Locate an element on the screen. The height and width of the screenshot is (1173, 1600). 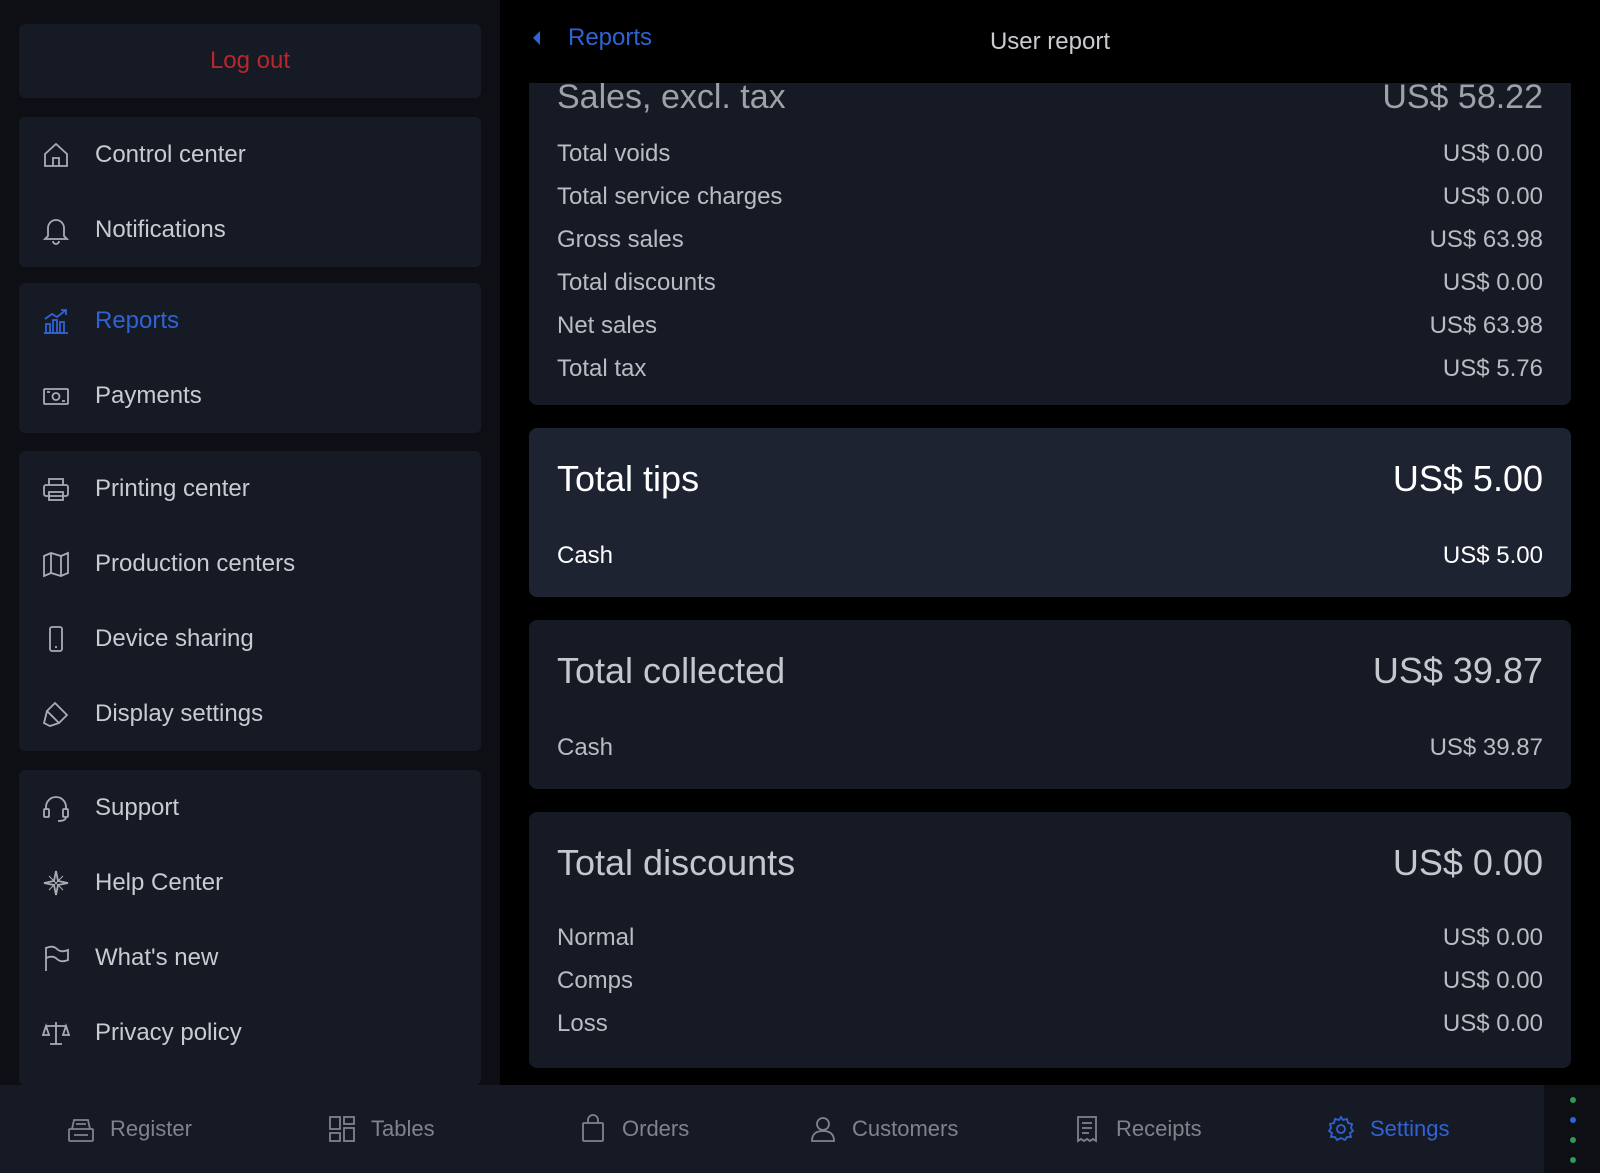
row-label: Normal is located at coordinates (596, 937).